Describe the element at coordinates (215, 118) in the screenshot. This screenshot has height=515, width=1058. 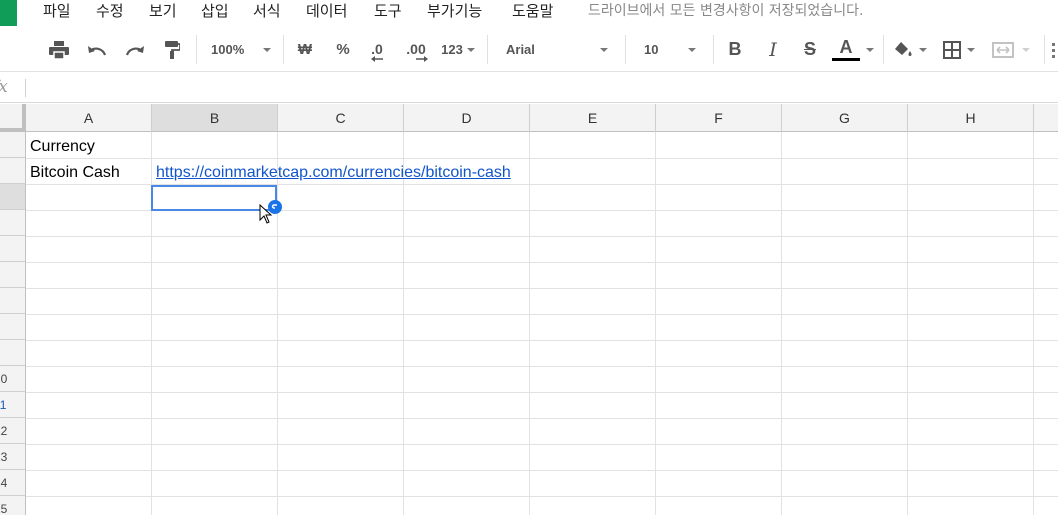
I see `column-header-b: B` at that location.